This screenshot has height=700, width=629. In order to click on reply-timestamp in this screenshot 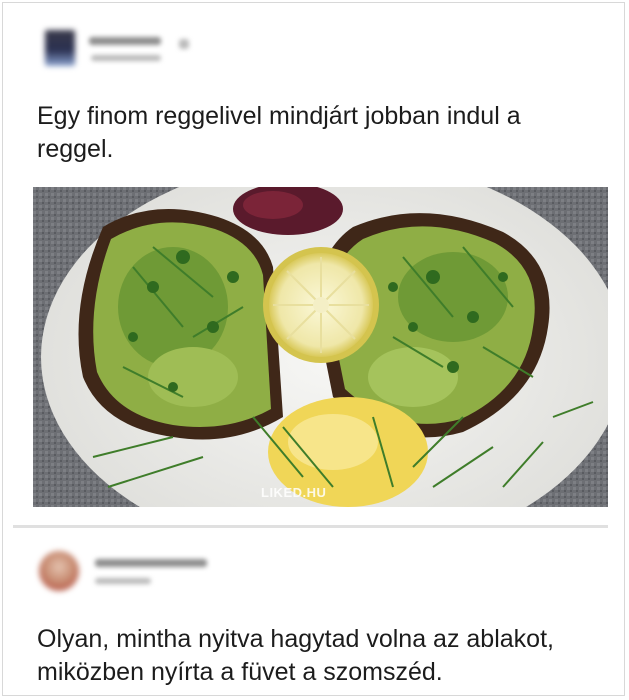, I will do `click(123, 581)`.